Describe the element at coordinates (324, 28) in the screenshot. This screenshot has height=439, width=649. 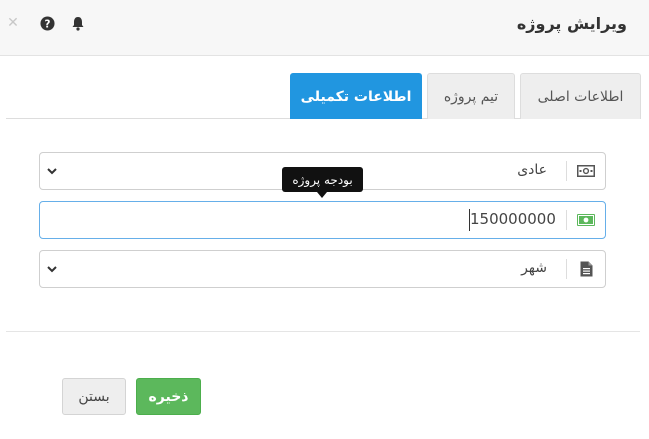
I see `dialog-header: ویرایش پروژه ✕ ?` at that location.